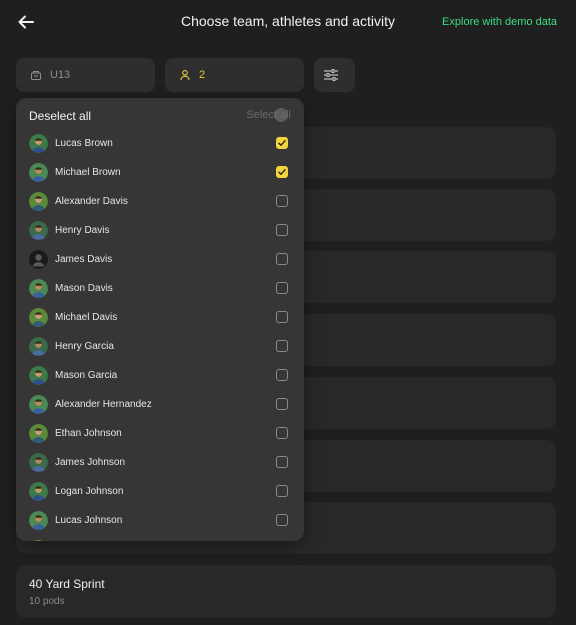 The image size is (576, 625). Describe the element at coordinates (86, 317) in the screenshot. I see `athlete-name: Michael Davis` at that location.